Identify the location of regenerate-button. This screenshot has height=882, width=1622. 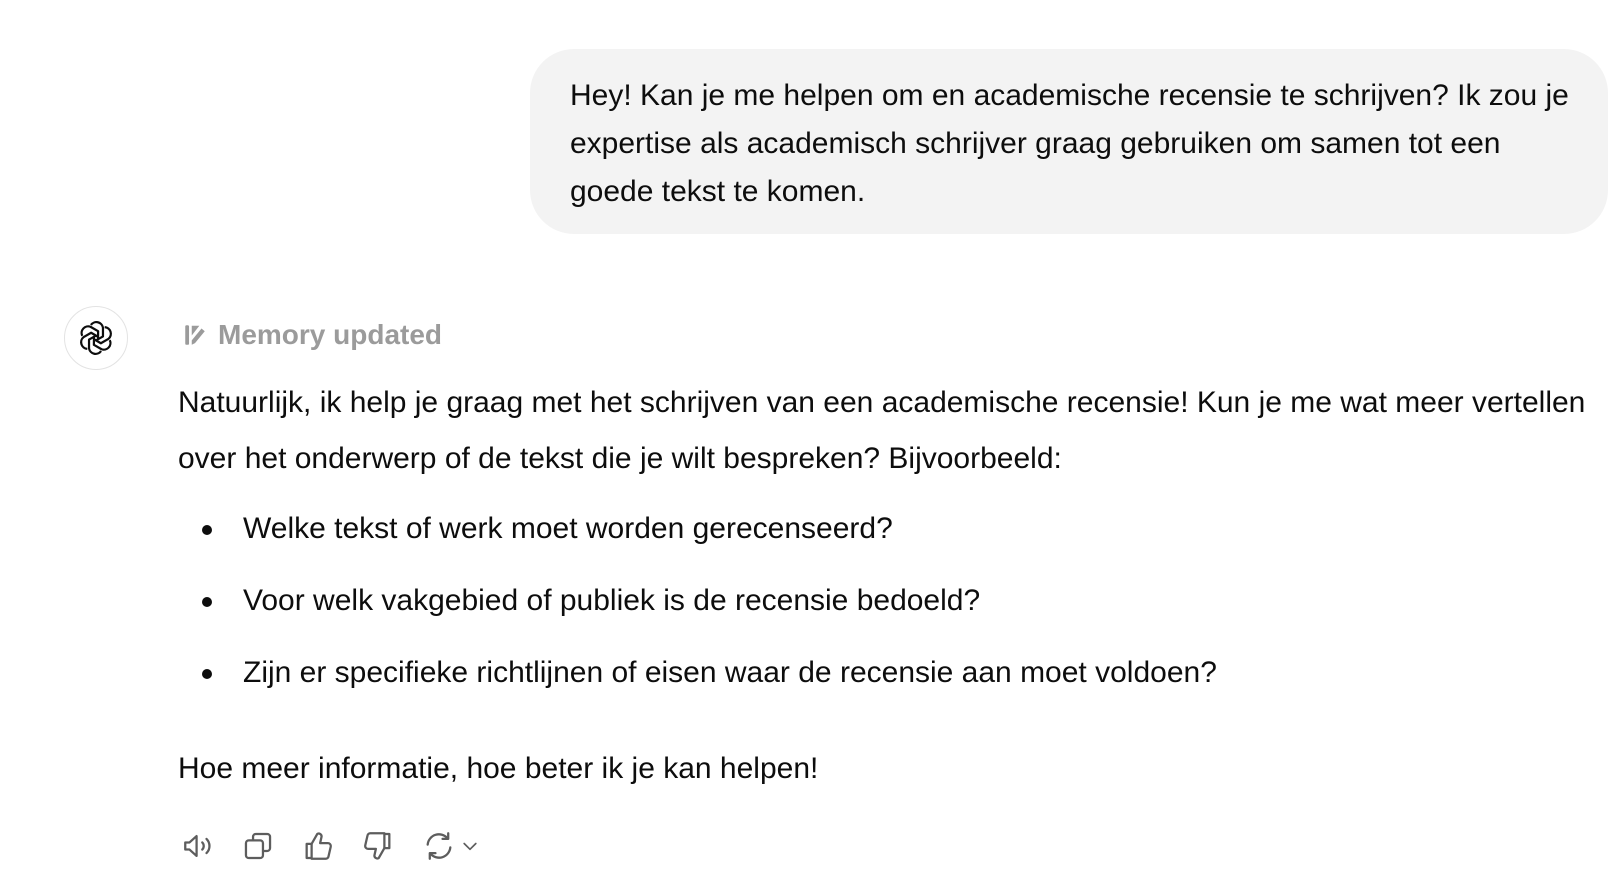
(451, 846).